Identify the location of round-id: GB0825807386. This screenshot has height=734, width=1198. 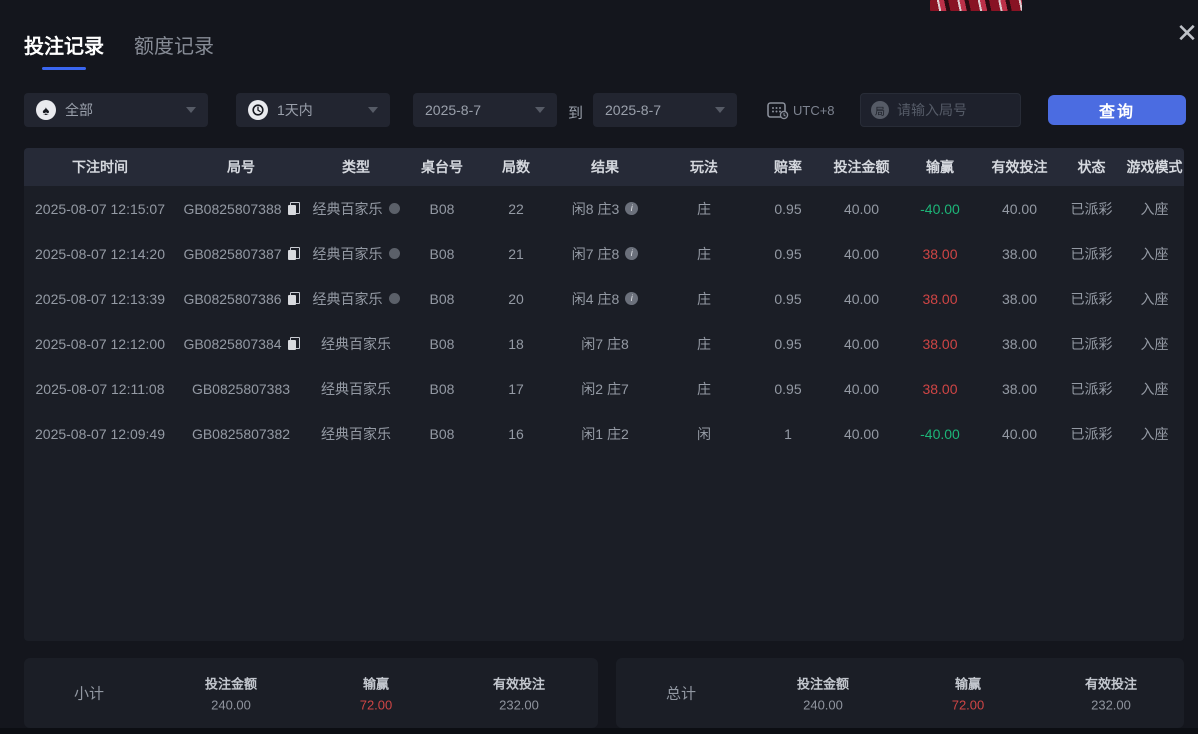
(241, 298).